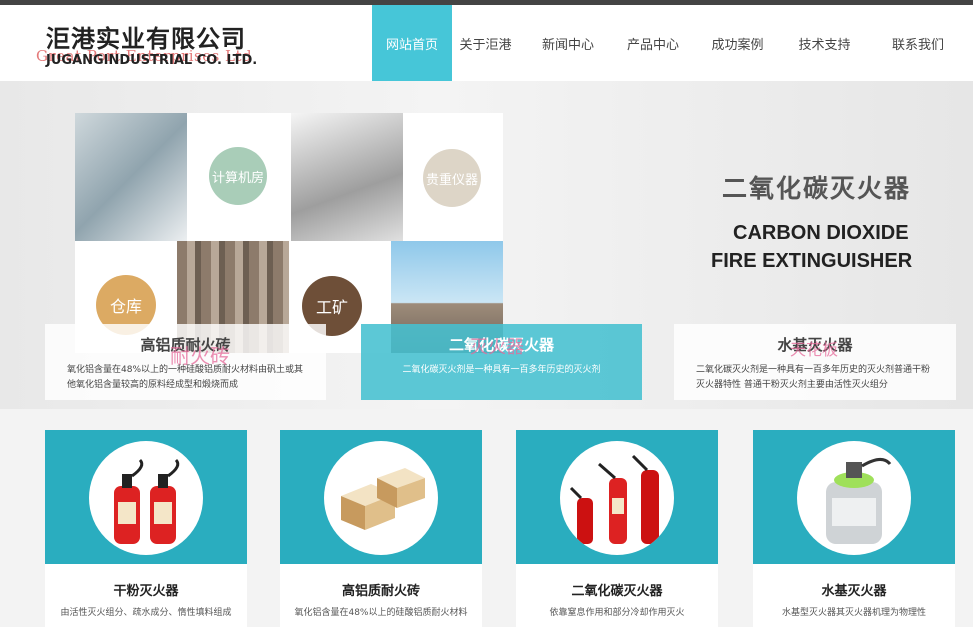  I want to click on product-title: 干粉灭火器, so click(146, 589).